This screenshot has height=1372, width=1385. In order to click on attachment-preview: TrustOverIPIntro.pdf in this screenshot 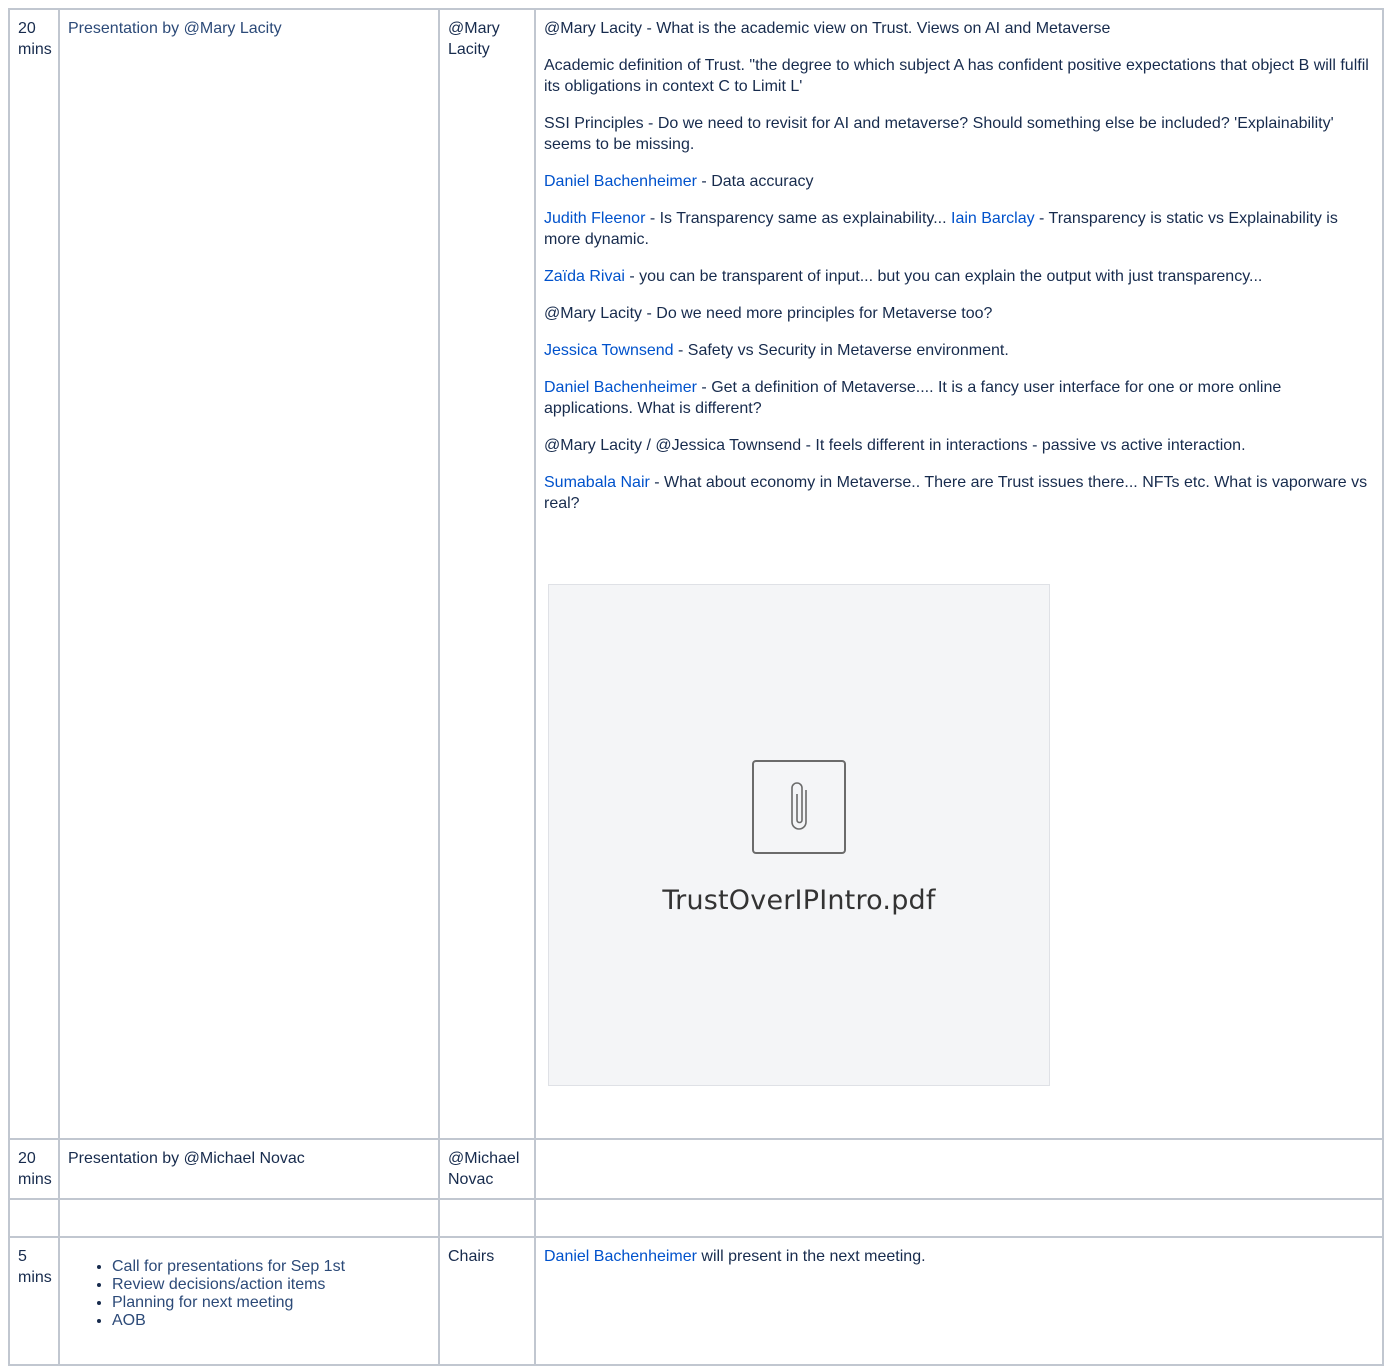, I will do `click(799, 835)`.